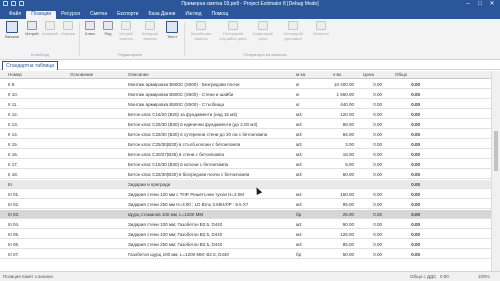 Image resolution: width=500 pixels, height=281 pixels. I want to click on col-unit: м-ка, so click(300, 74).